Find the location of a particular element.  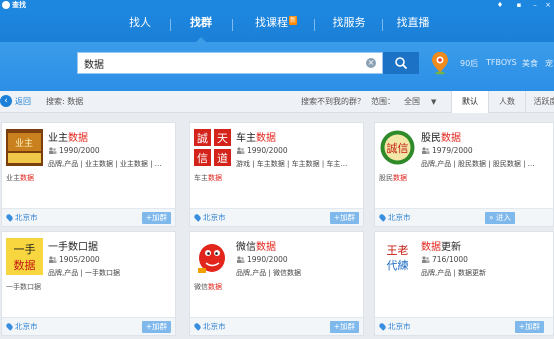

tab-find-people: 找人 is located at coordinates (140, 26).